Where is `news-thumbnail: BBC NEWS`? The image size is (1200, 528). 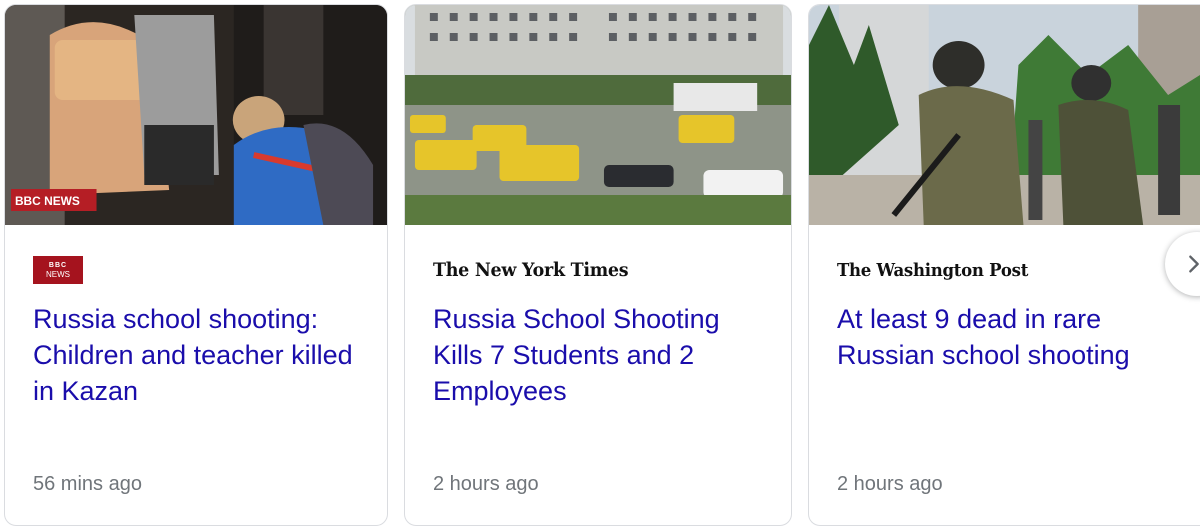 news-thumbnail: BBC NEWS is located at coordinates (196, 115).